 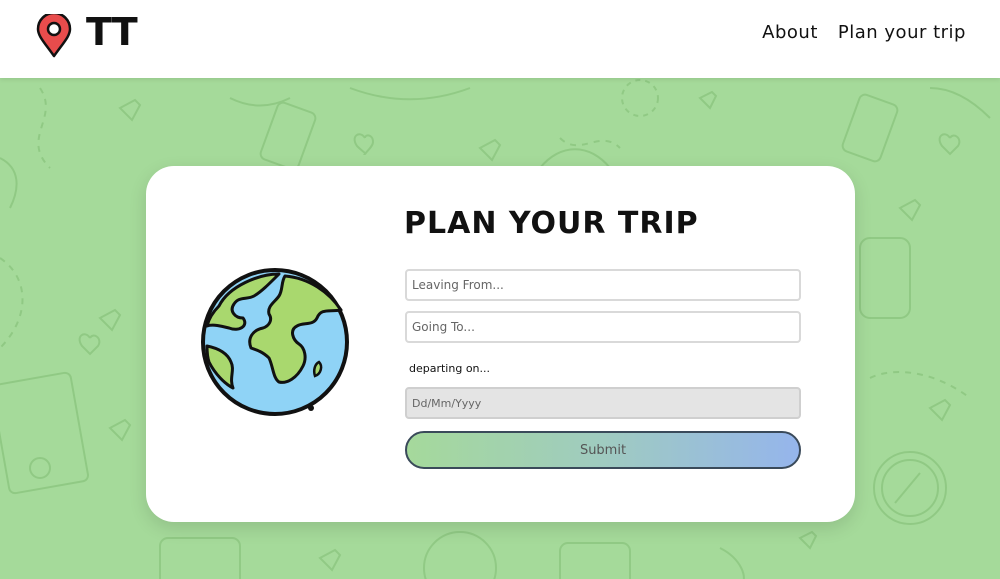 What do you see at coordinates (500, 39) in the screenshot?
I see `site-header: TT About Plan your trip` at bounding box center [500, 39].